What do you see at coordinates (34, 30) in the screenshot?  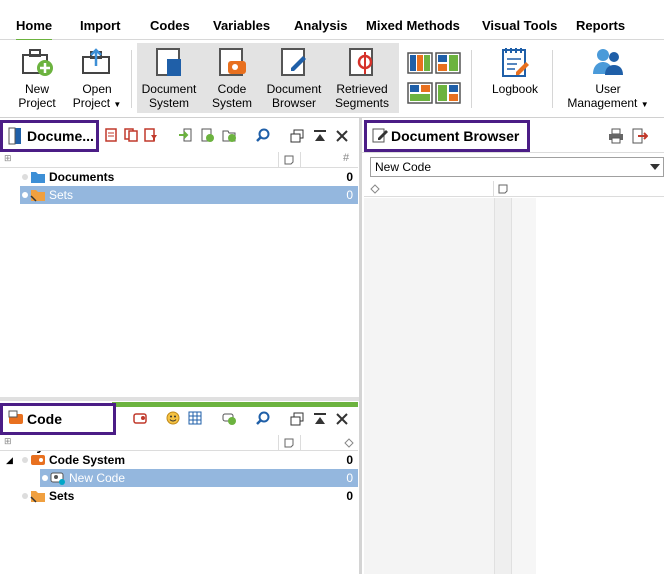 I see `tab-home: Home` at bounding box center [34, 30].